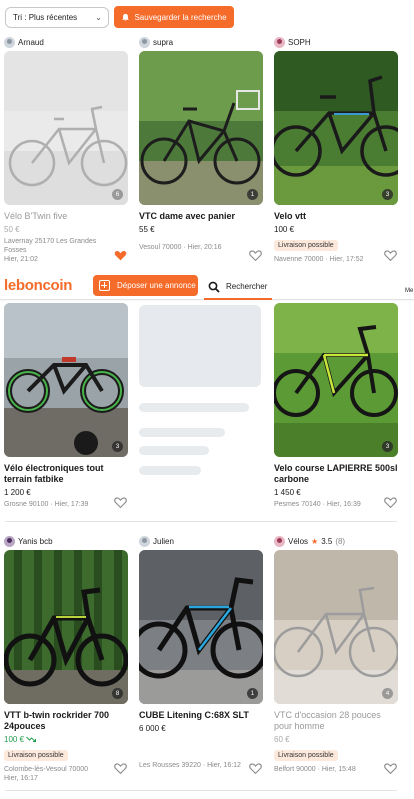  Describe the element at coordinates (387, 693) in the screenshot. I see `photo-count-badge: 4` at that location.